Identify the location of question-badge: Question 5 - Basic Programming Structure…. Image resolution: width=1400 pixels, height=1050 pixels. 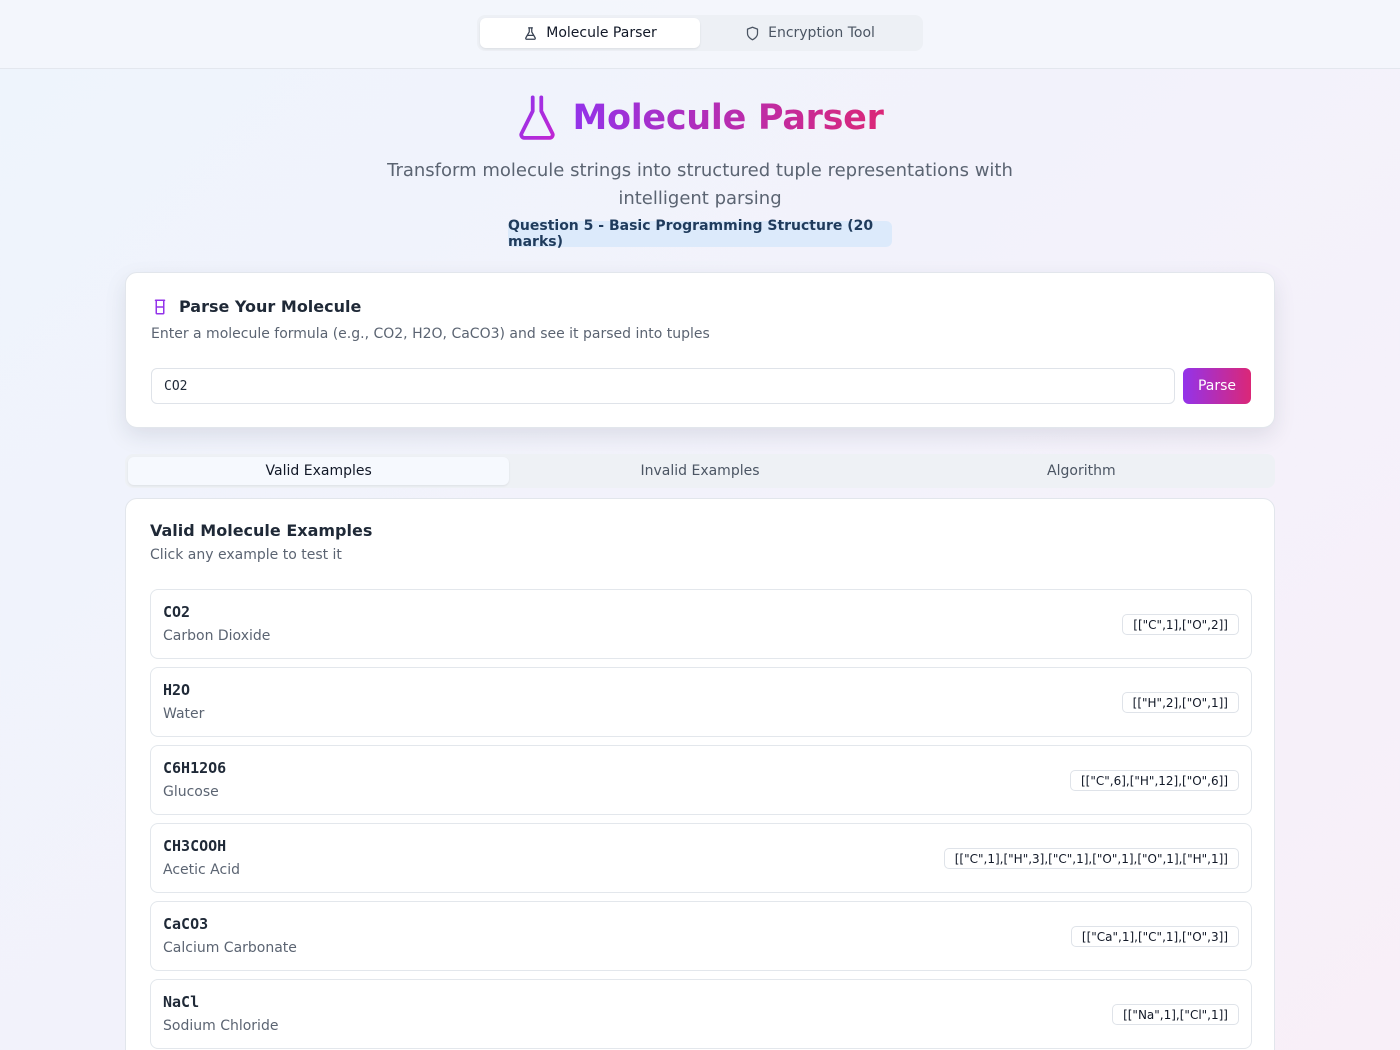
(700, 234).